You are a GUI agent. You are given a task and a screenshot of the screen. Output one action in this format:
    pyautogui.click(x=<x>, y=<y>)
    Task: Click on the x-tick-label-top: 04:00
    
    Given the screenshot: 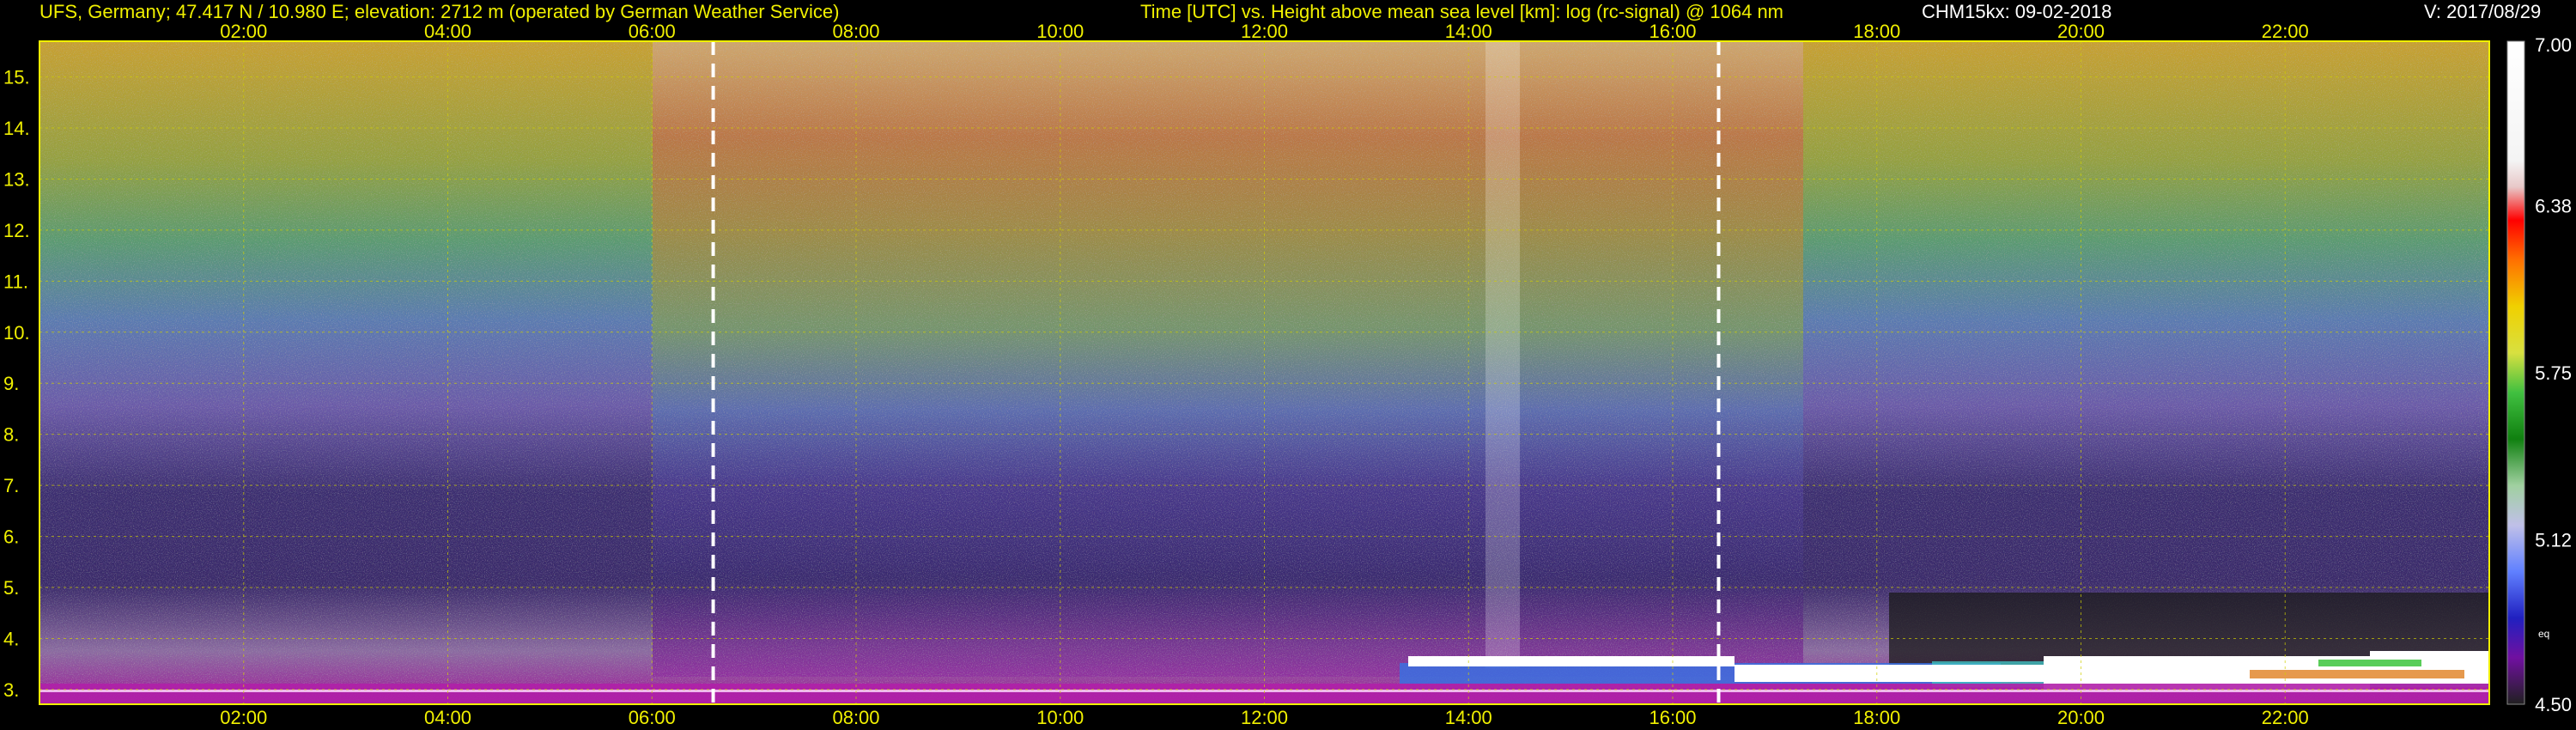 What is the action you would take?
    pyautogui.click(x=448, y=31)
    